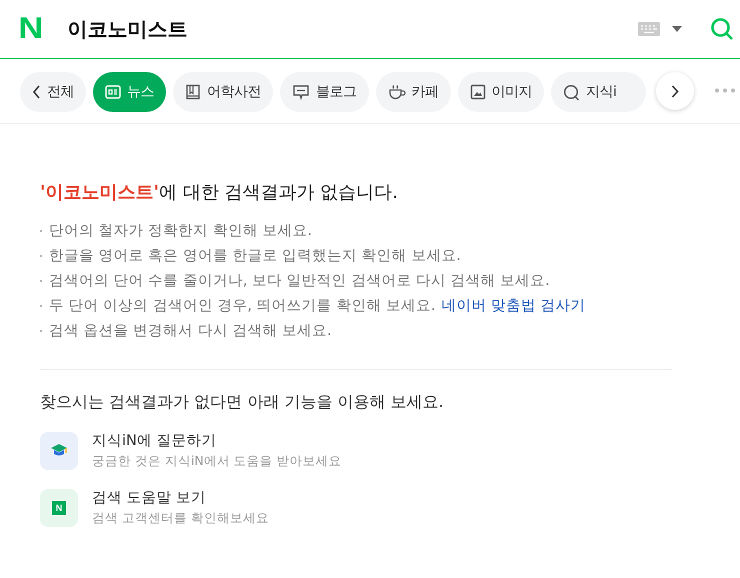 The image size is (740, 578). Describe the element at coordinates (677, 29) in the screenshot. I see `caret-icon` at that location.